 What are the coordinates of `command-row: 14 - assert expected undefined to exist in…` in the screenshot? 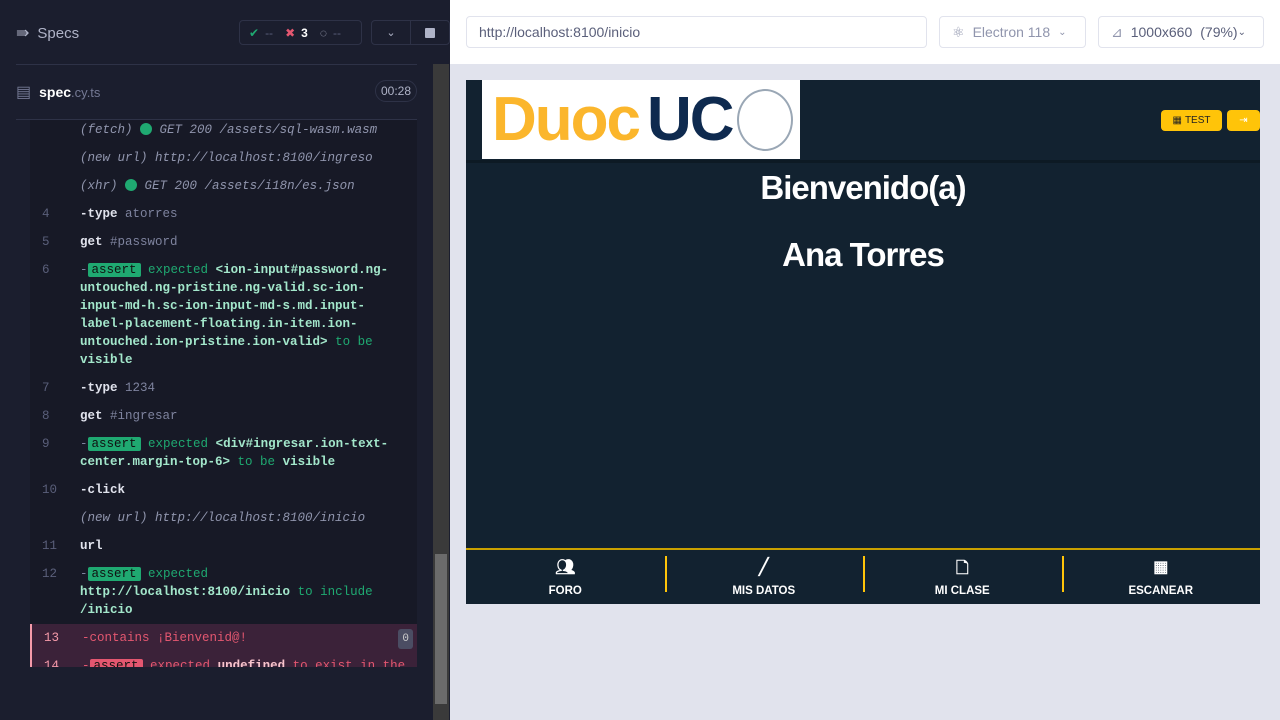 It's located at (223, 659).